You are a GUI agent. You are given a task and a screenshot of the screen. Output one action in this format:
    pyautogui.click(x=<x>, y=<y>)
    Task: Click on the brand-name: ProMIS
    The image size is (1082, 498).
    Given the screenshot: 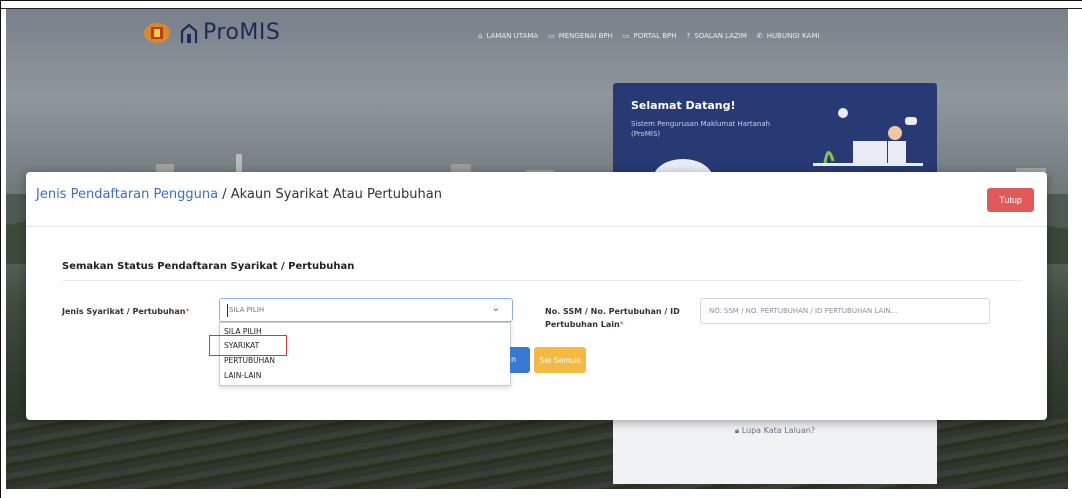 What is the action you would take?
    pyautogui.click(x=241, y=32)
    